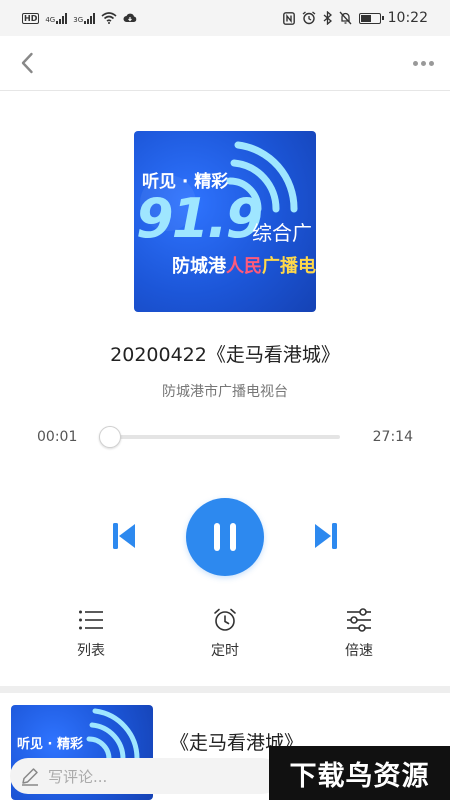  Describe the element at coordinates (199, 266) in the screenshot. I see `cover-station-part1: 防城港` at that location.